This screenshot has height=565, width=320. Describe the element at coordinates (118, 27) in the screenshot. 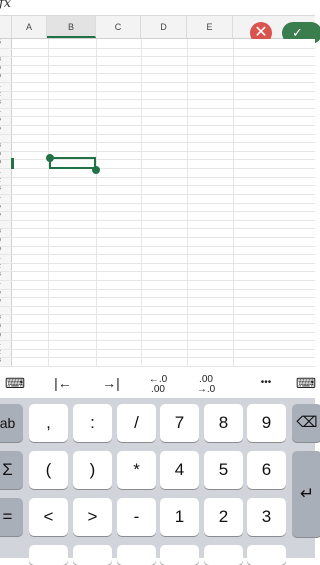

I see `column-header-c: C` at that location.